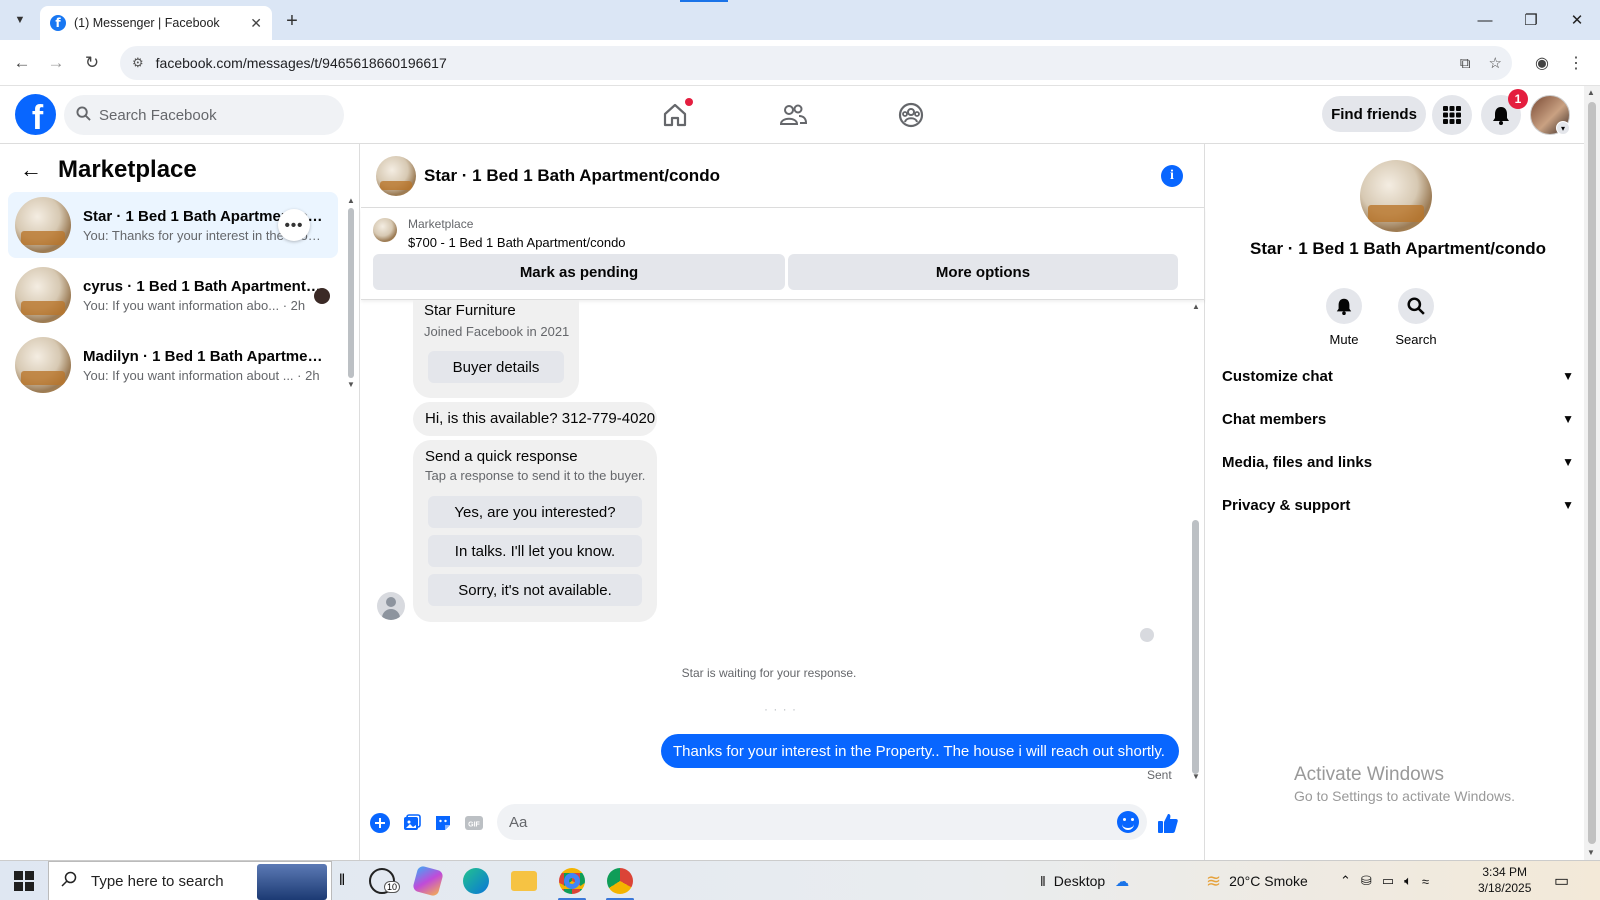 The width and height of the screenshot is (1600, 900). Describe the element at coordinates (535, 512) in the screenshot. I see `quick-response-option: Yes, are you interested?` at that location.